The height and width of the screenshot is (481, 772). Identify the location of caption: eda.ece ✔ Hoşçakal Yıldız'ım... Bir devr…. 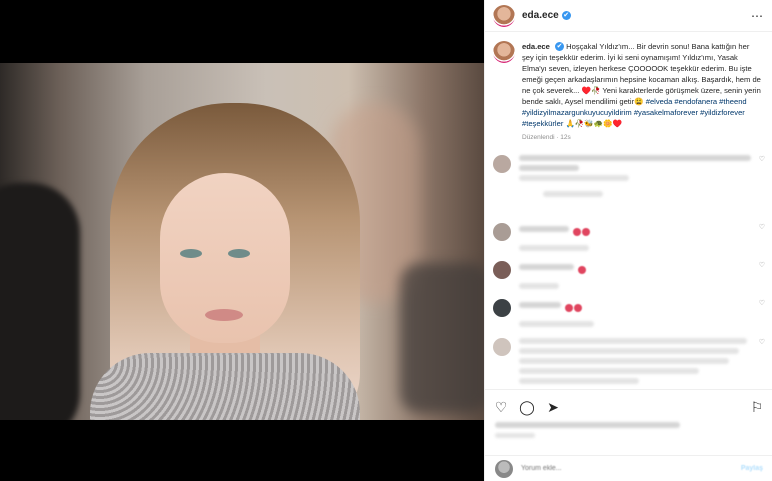
(628, 88).